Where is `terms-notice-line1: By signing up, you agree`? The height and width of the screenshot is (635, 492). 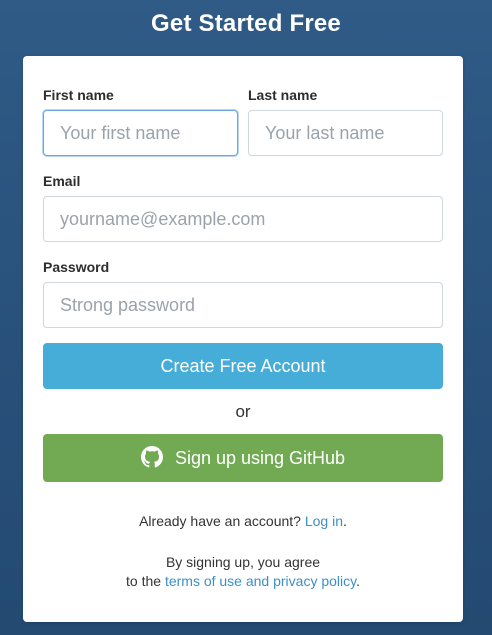
terms-notice-line1: By signing up, you agree is located at coordinates (243, 562).